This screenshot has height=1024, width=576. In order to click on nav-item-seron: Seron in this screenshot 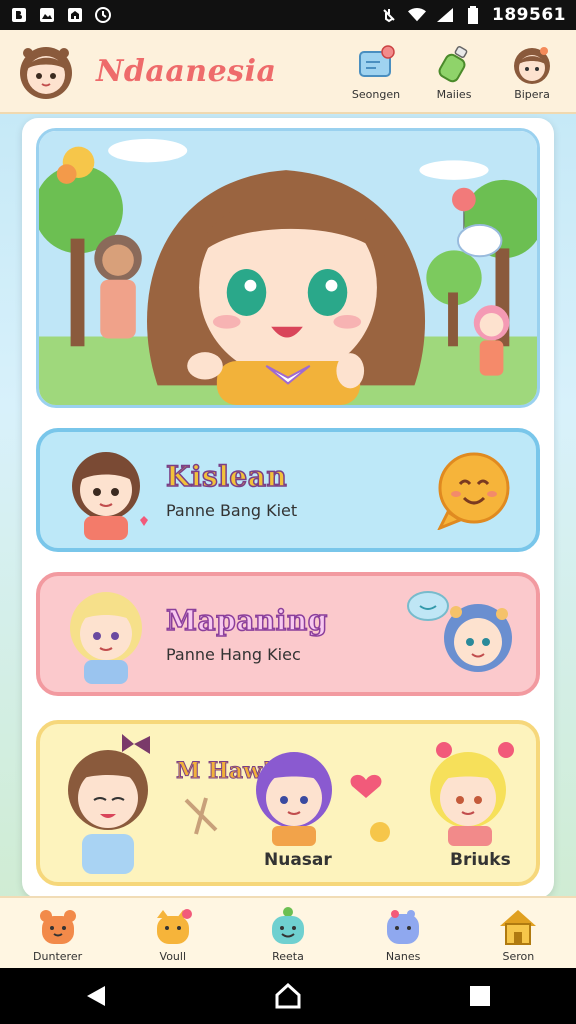, I will do `click(518, 933)`.